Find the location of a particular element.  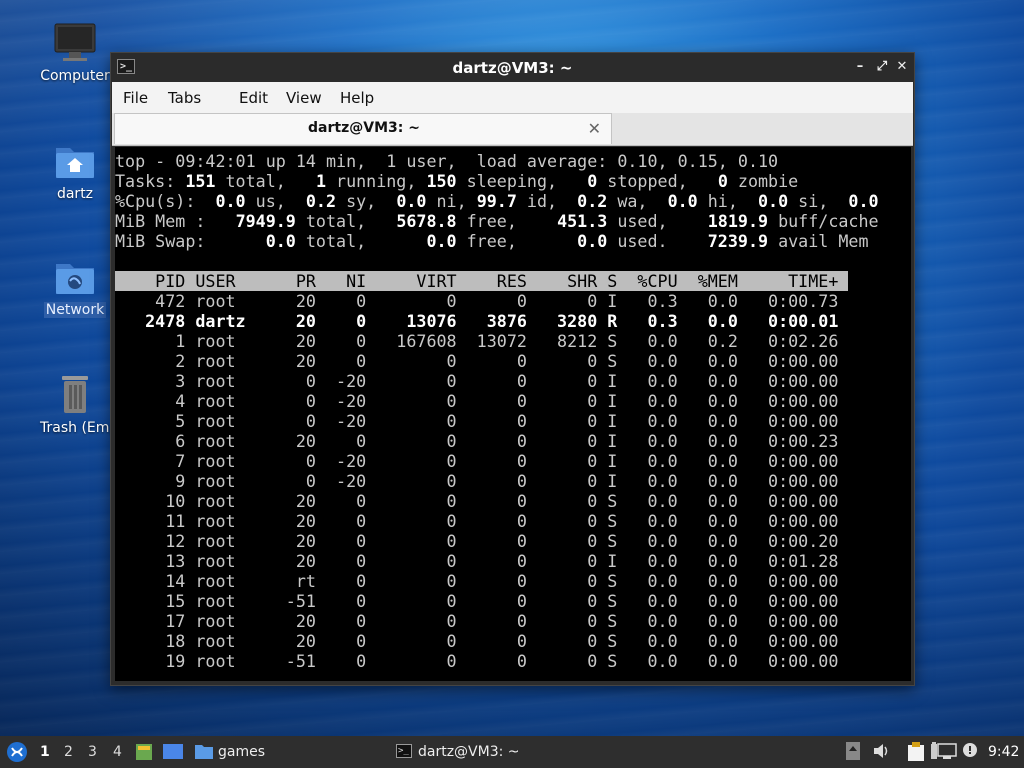

show-desktop-icon is located at coordinates (173, 752).